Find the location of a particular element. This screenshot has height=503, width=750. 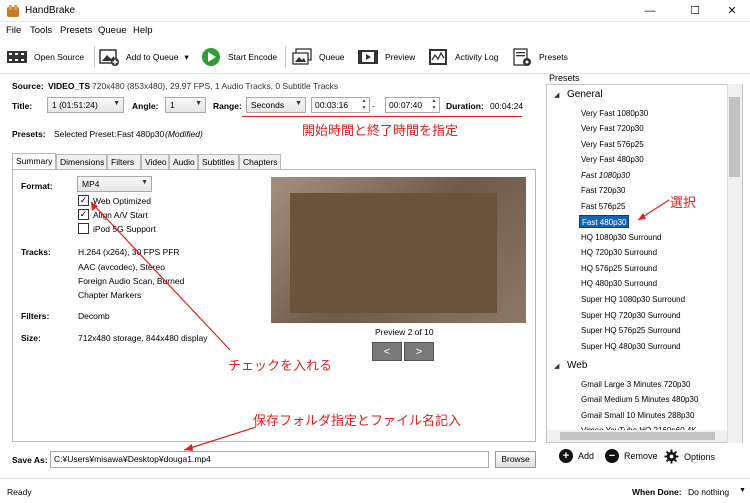

annotation-save: 保存フォルダ指定とファイル名記入 is located at coordinates (357, 421).